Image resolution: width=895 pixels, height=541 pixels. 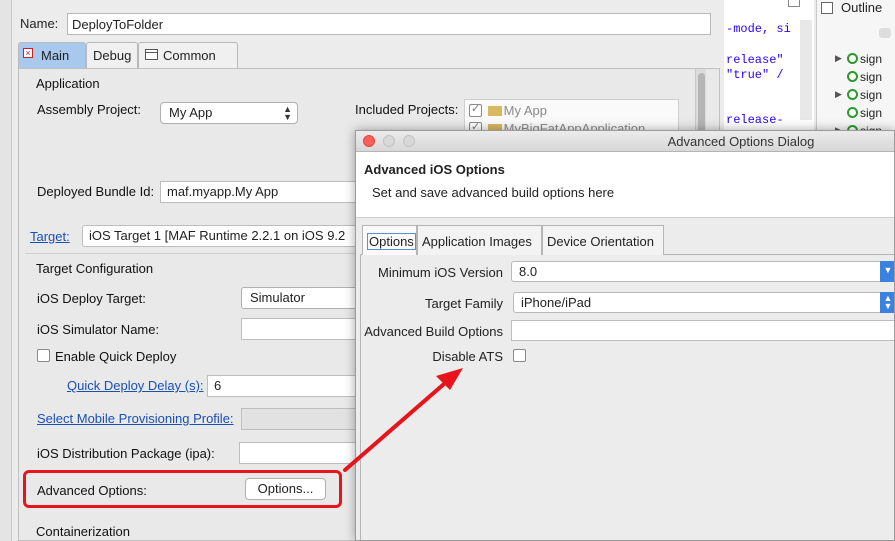 I want to click on tab-main: × Main, so click(x=52, y=55).